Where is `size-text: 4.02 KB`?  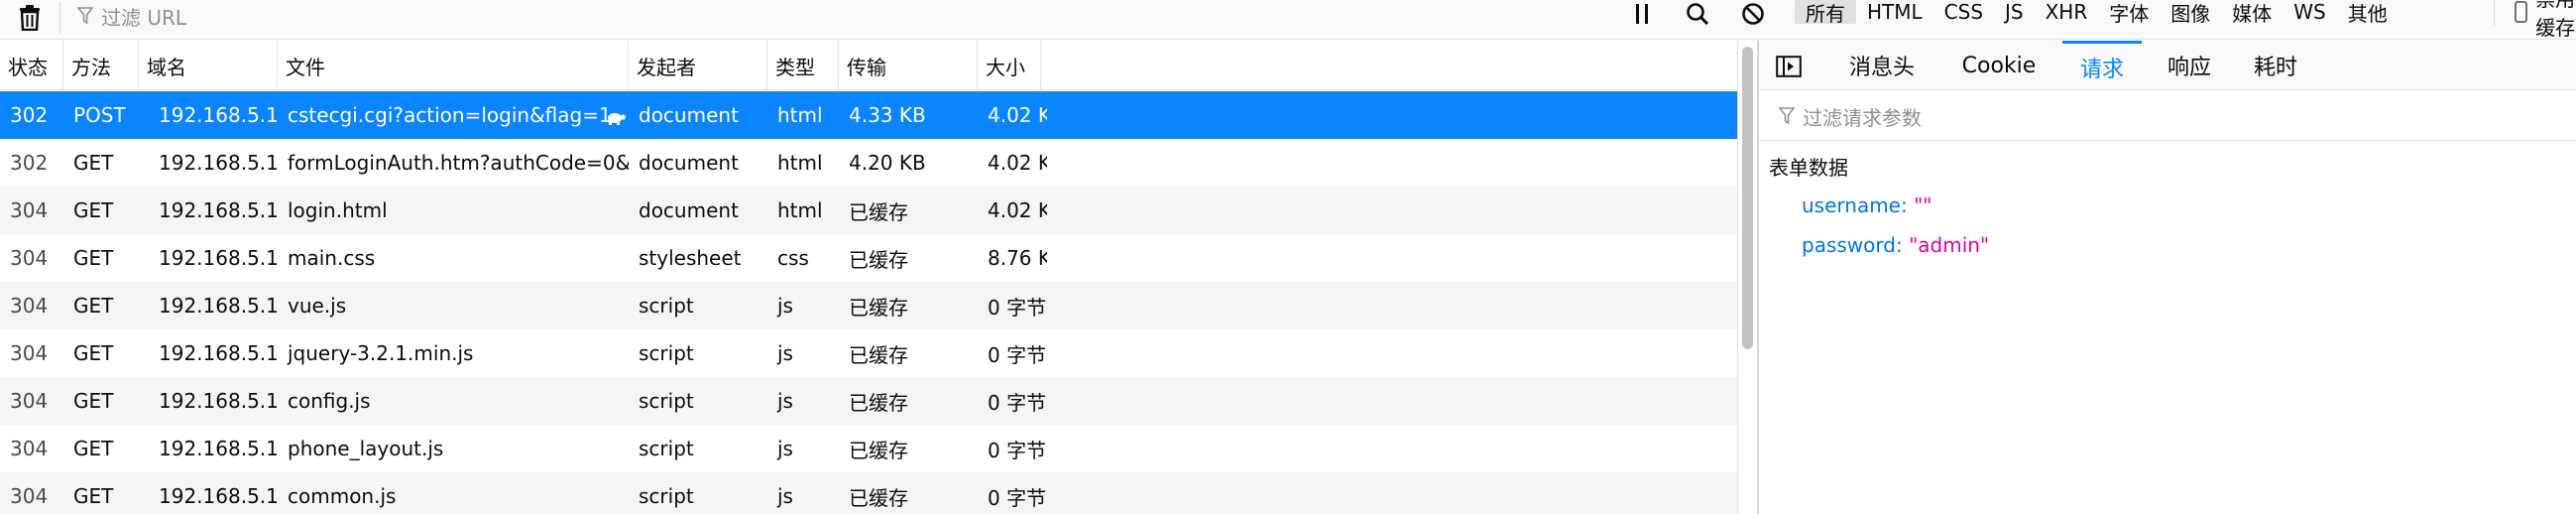 size-text: 4.02 KB is located at coordinates (1018, 115).